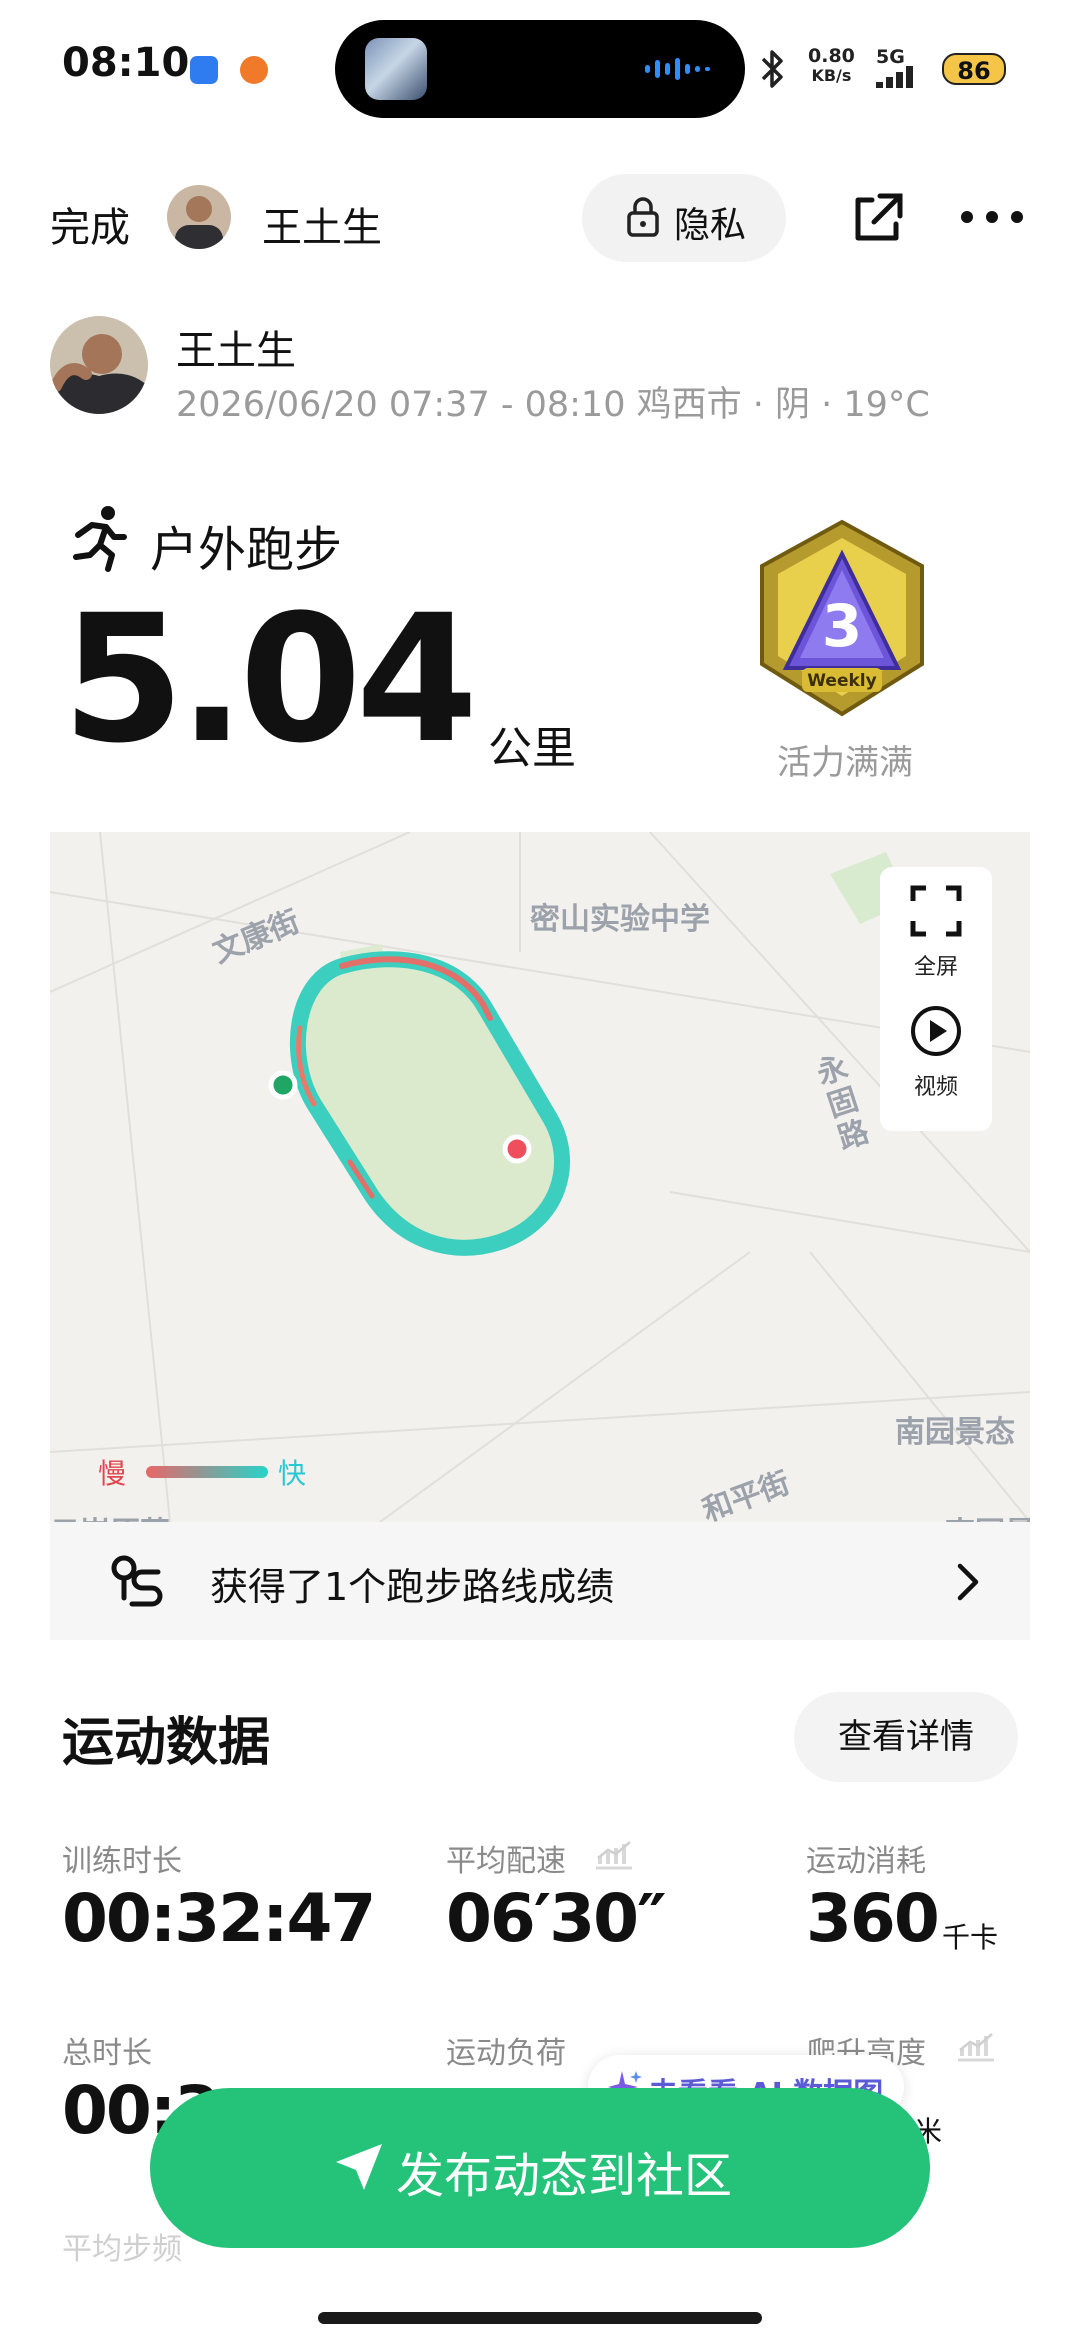 The height and width of the screenshot is (2344, 1080). What do you see at coordinates (936, 1085) in the screenshot?
I see `video-label: 视频` at bounding box center [936, 1085].